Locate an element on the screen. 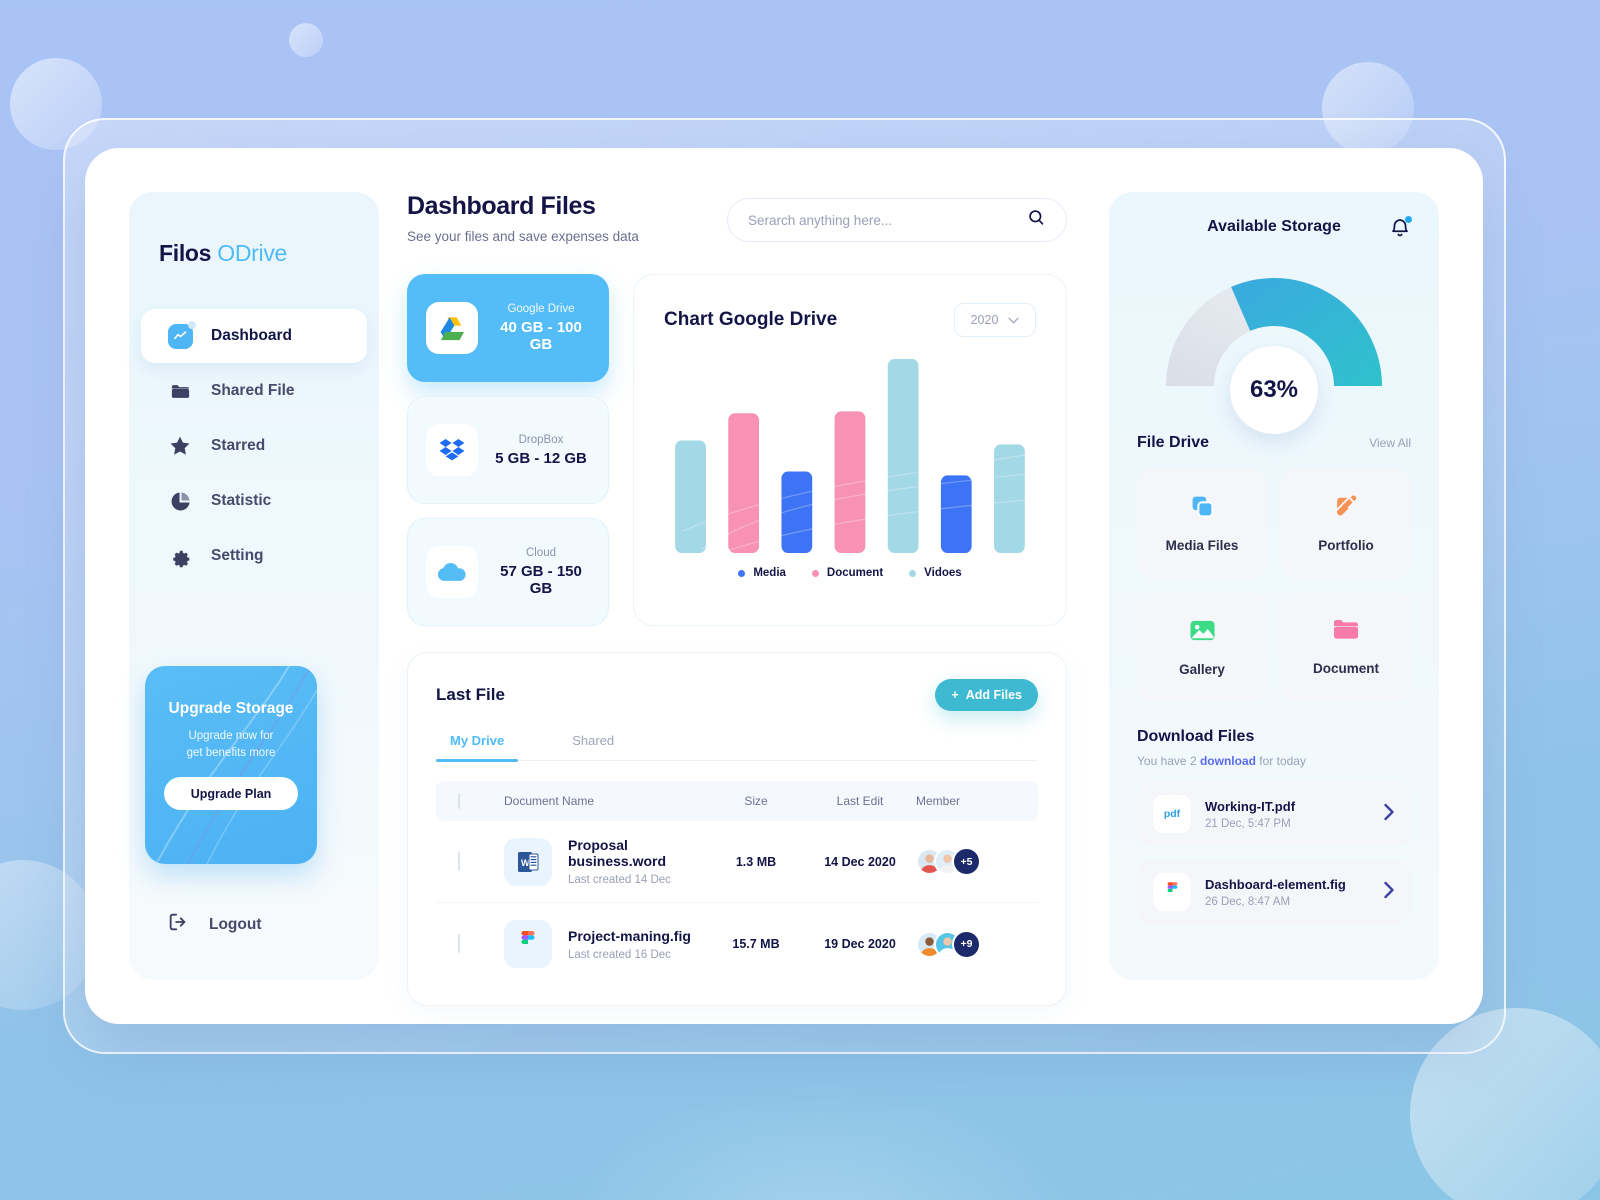 This screenshot has height=1200, width=1600. drive-name: DropBox is located at coordinates (541, 439).